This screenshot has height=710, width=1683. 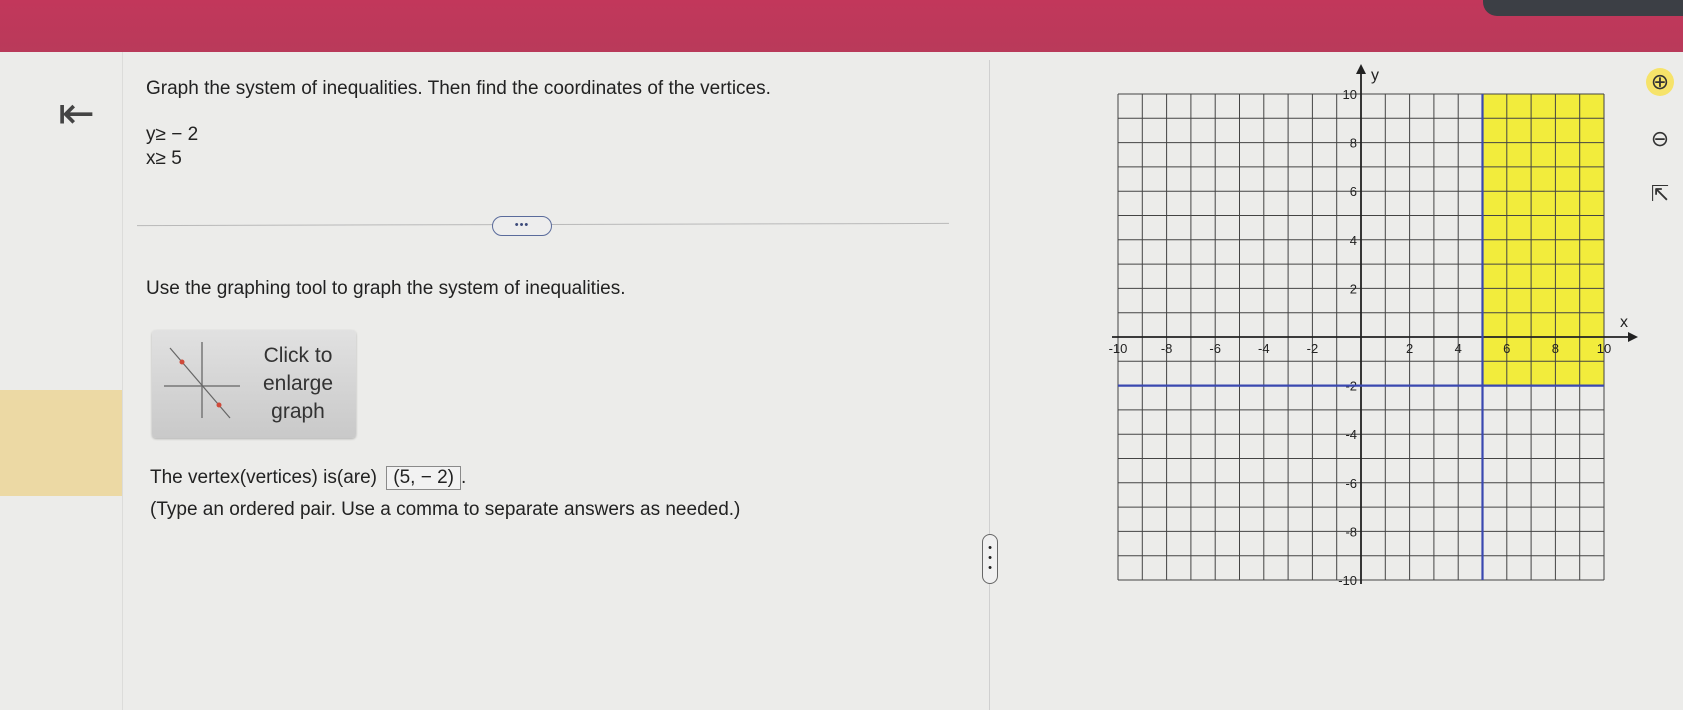 What do you see at coordinates (1350, 94) in the screenshot?
I see `y-tick-label: 10` at bounding box center [1350, 94].